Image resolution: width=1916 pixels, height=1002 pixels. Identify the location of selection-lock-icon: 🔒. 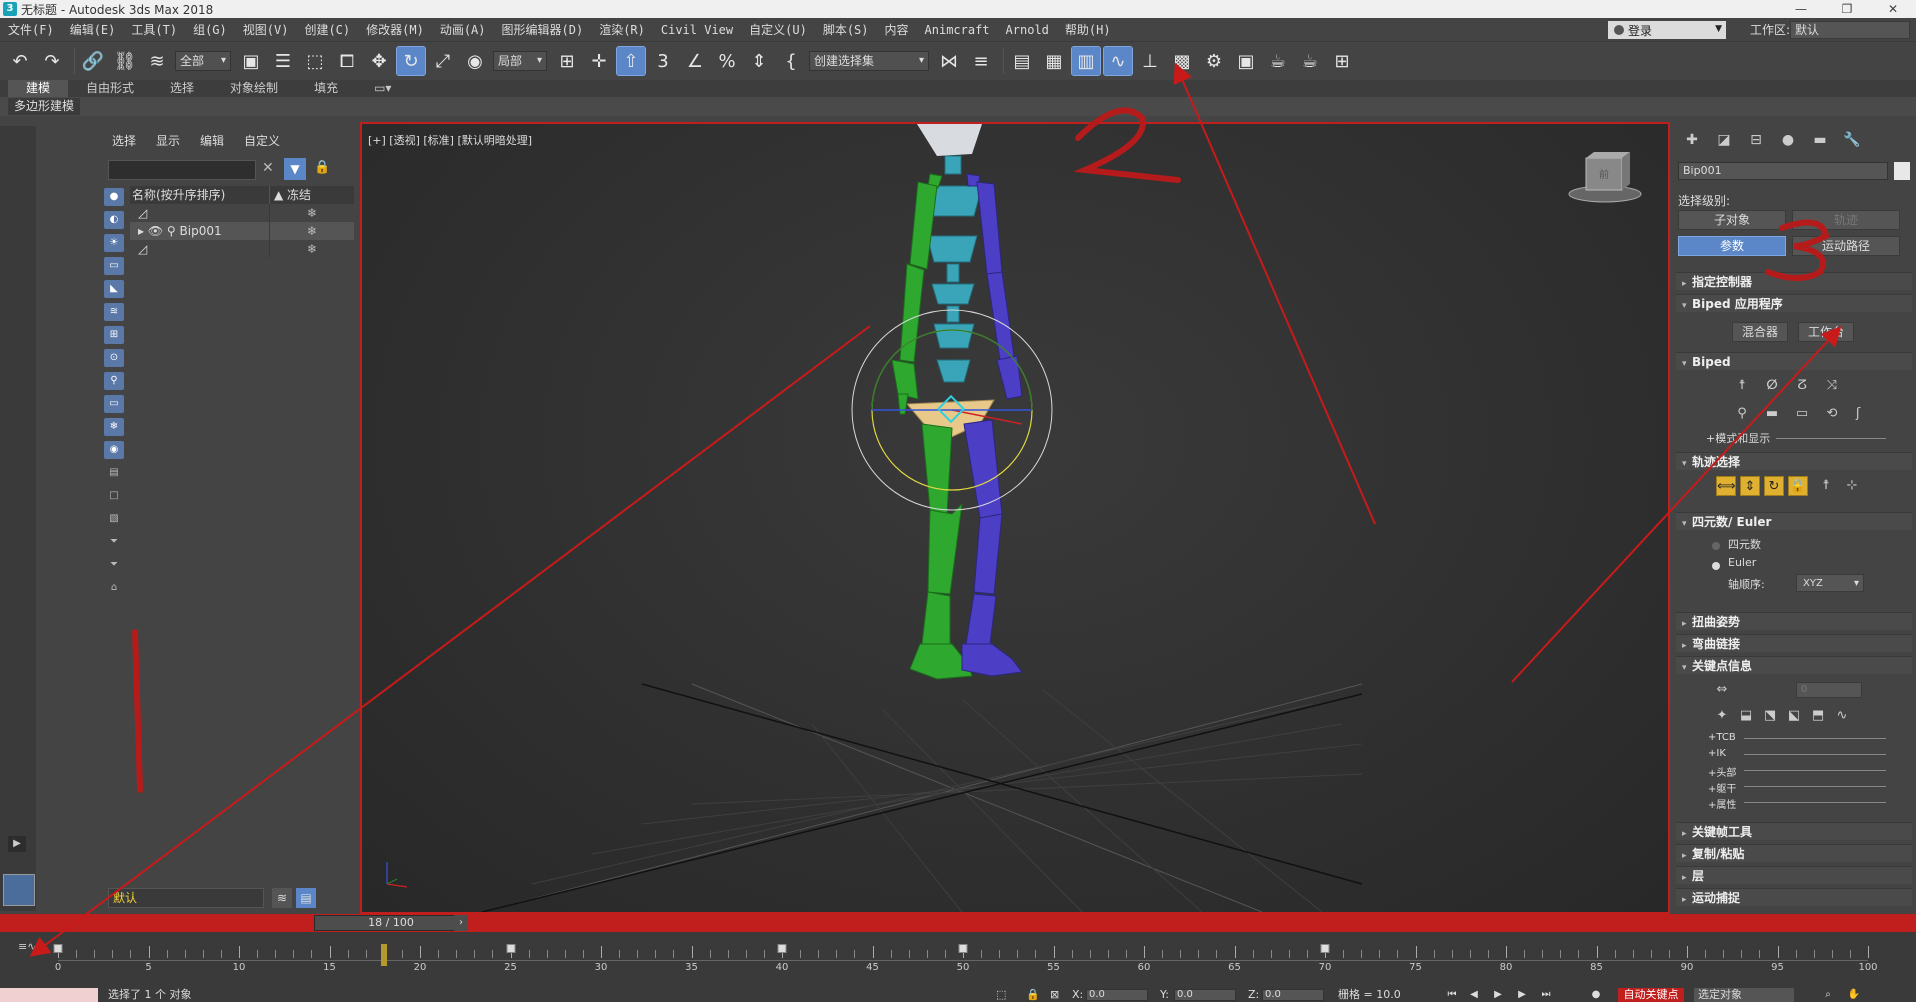
(1033, 995).